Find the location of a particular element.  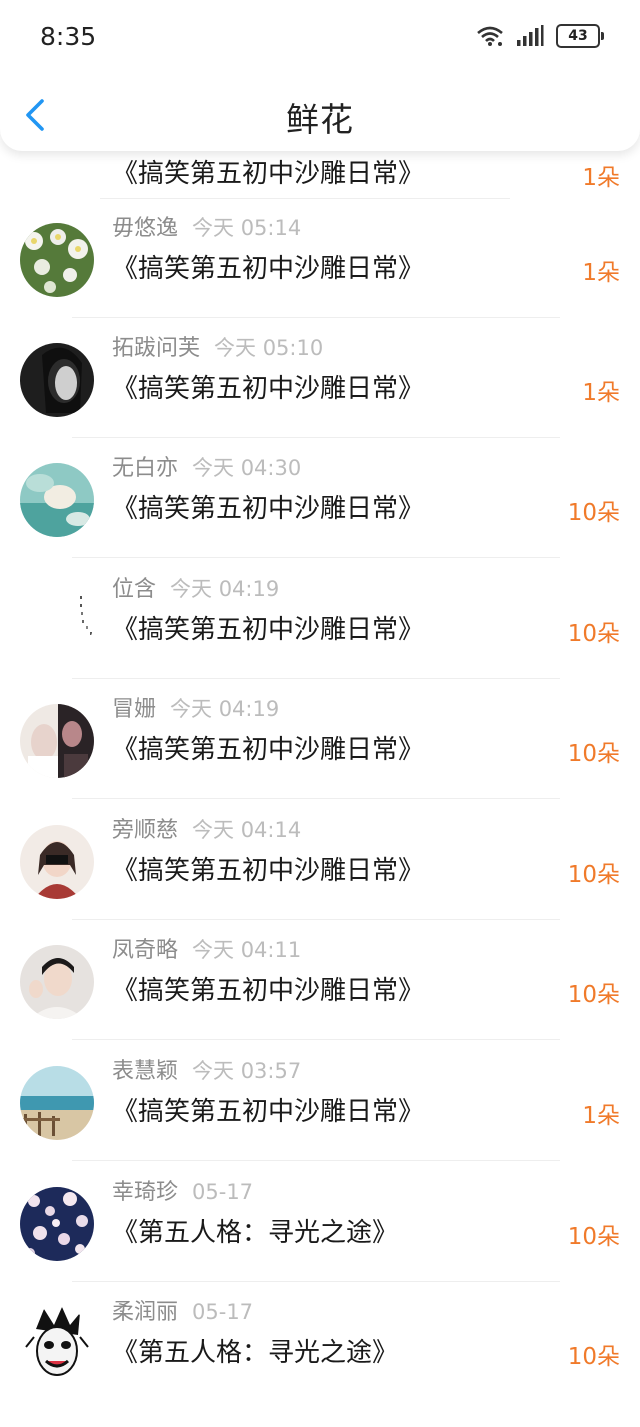

timestamp: 今天 05:10 is located at coordinates (269, 348).